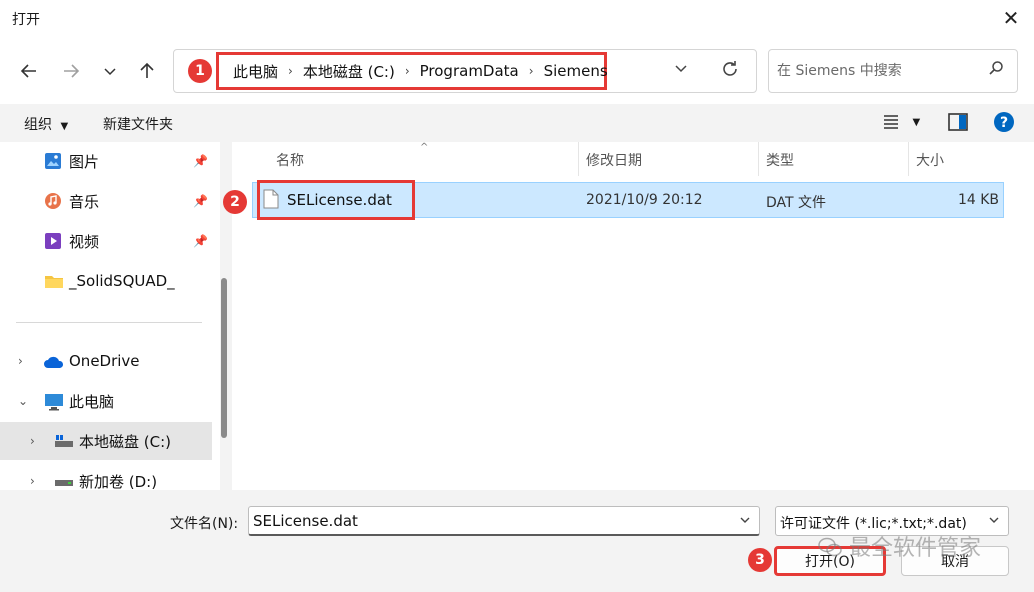  I want to click on filename-combobox, so click(504, 521).